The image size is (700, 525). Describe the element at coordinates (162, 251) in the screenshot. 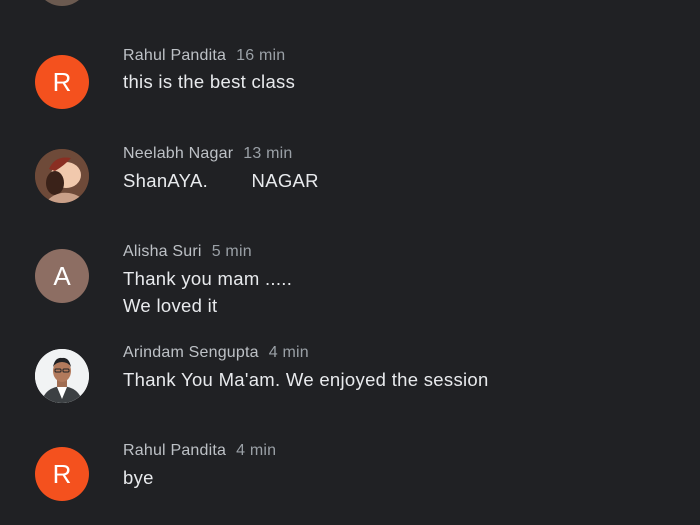

I see `author-name: Alisha Suri` at that location.